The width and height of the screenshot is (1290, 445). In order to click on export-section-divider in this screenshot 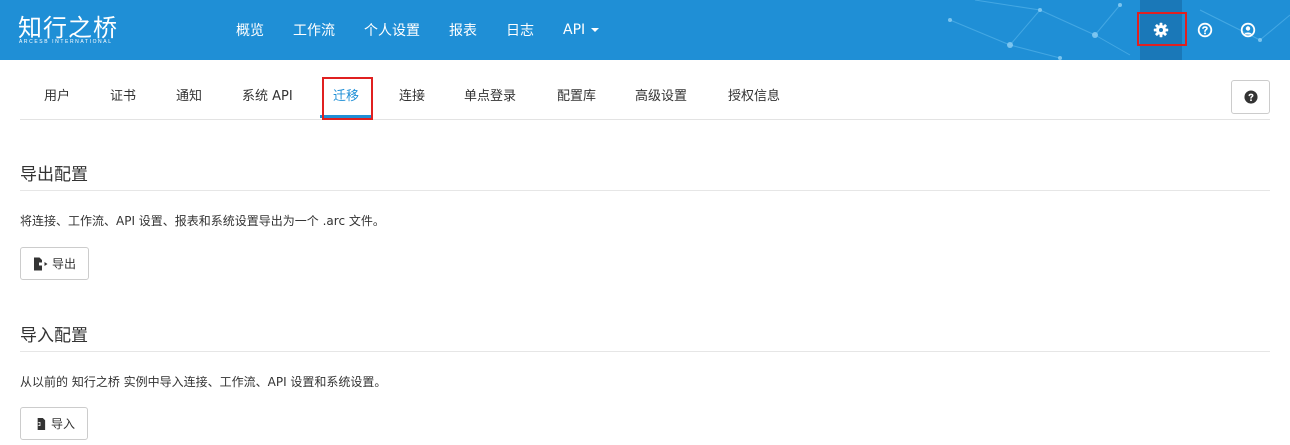, I will do `click(645, 190)`.